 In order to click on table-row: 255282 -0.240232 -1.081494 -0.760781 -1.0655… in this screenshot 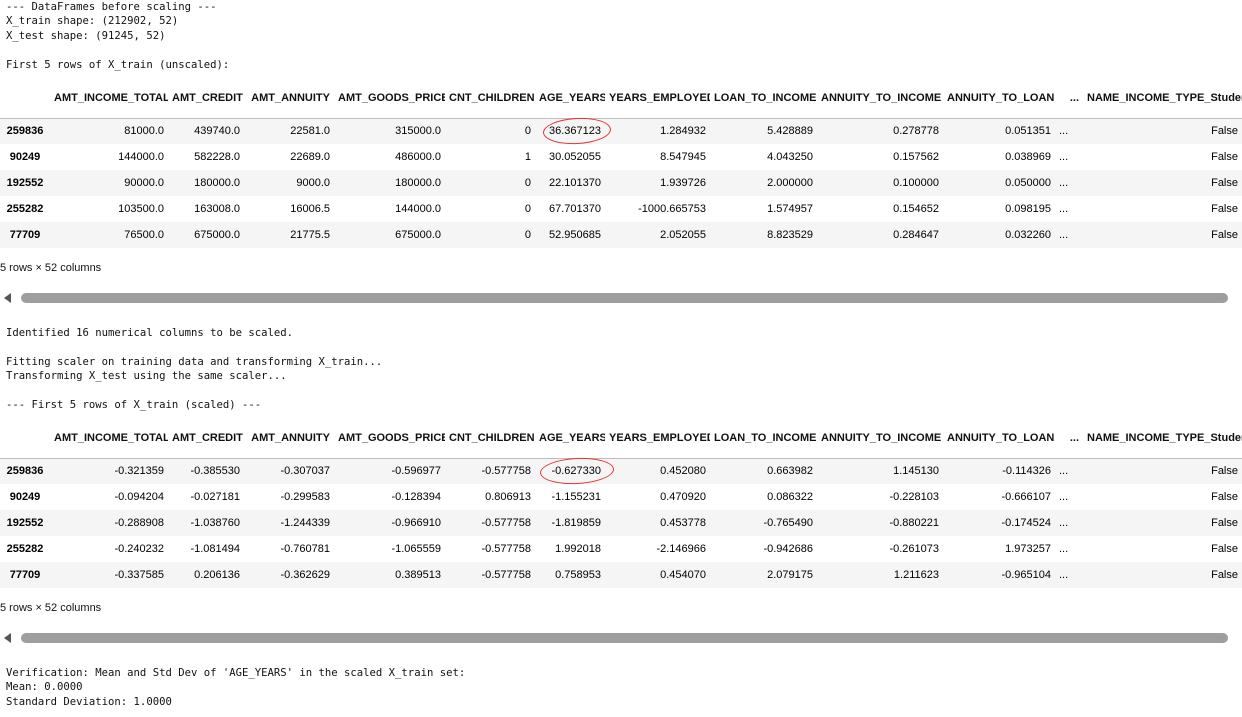, I will do `click(621, 549)`.